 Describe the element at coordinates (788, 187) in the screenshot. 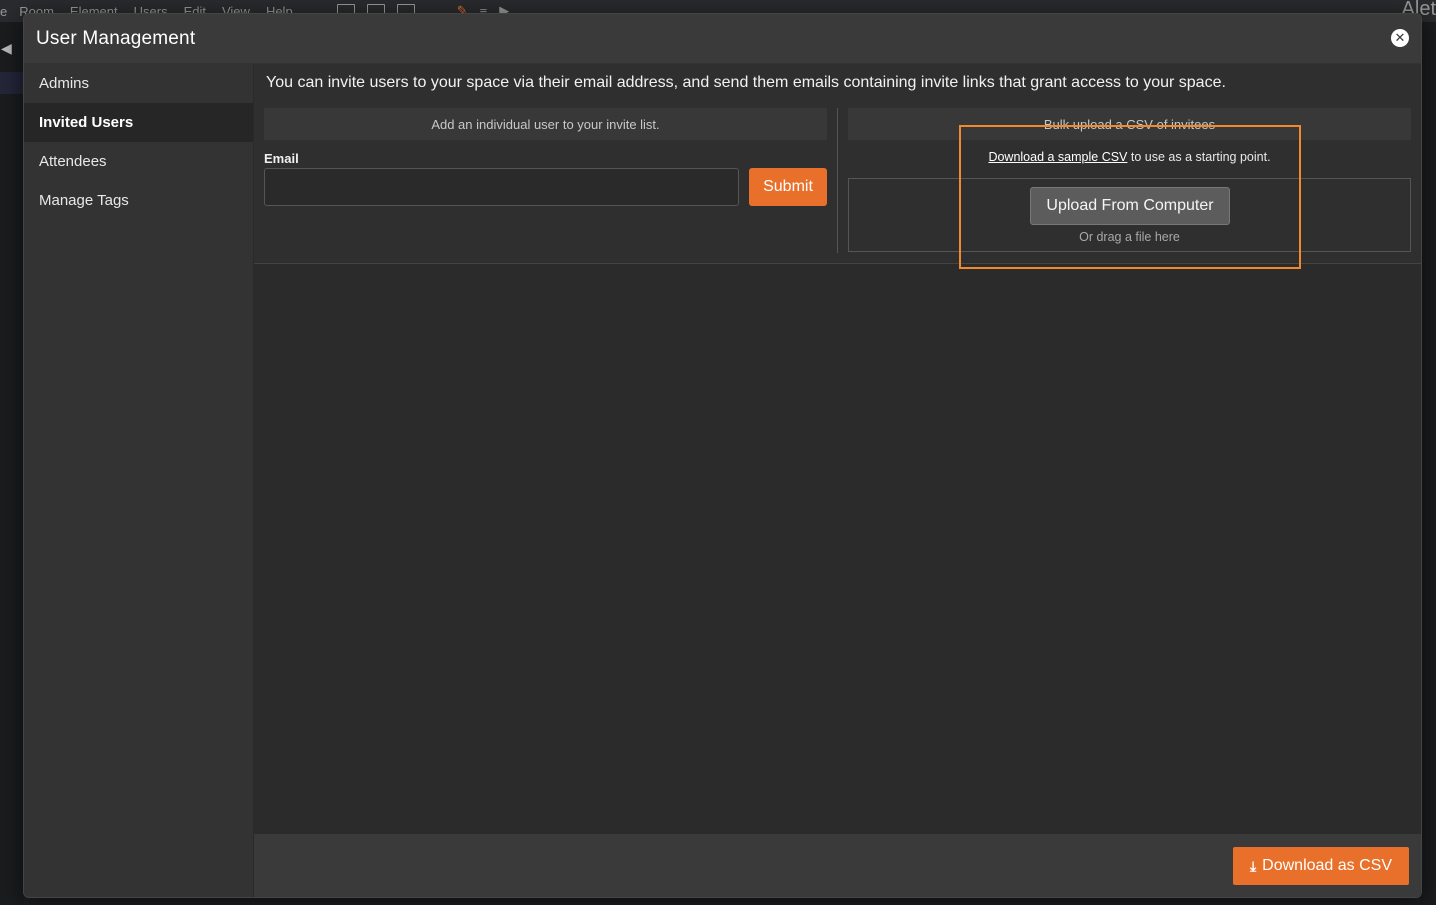

I see `submit-button: Submit` at that location.